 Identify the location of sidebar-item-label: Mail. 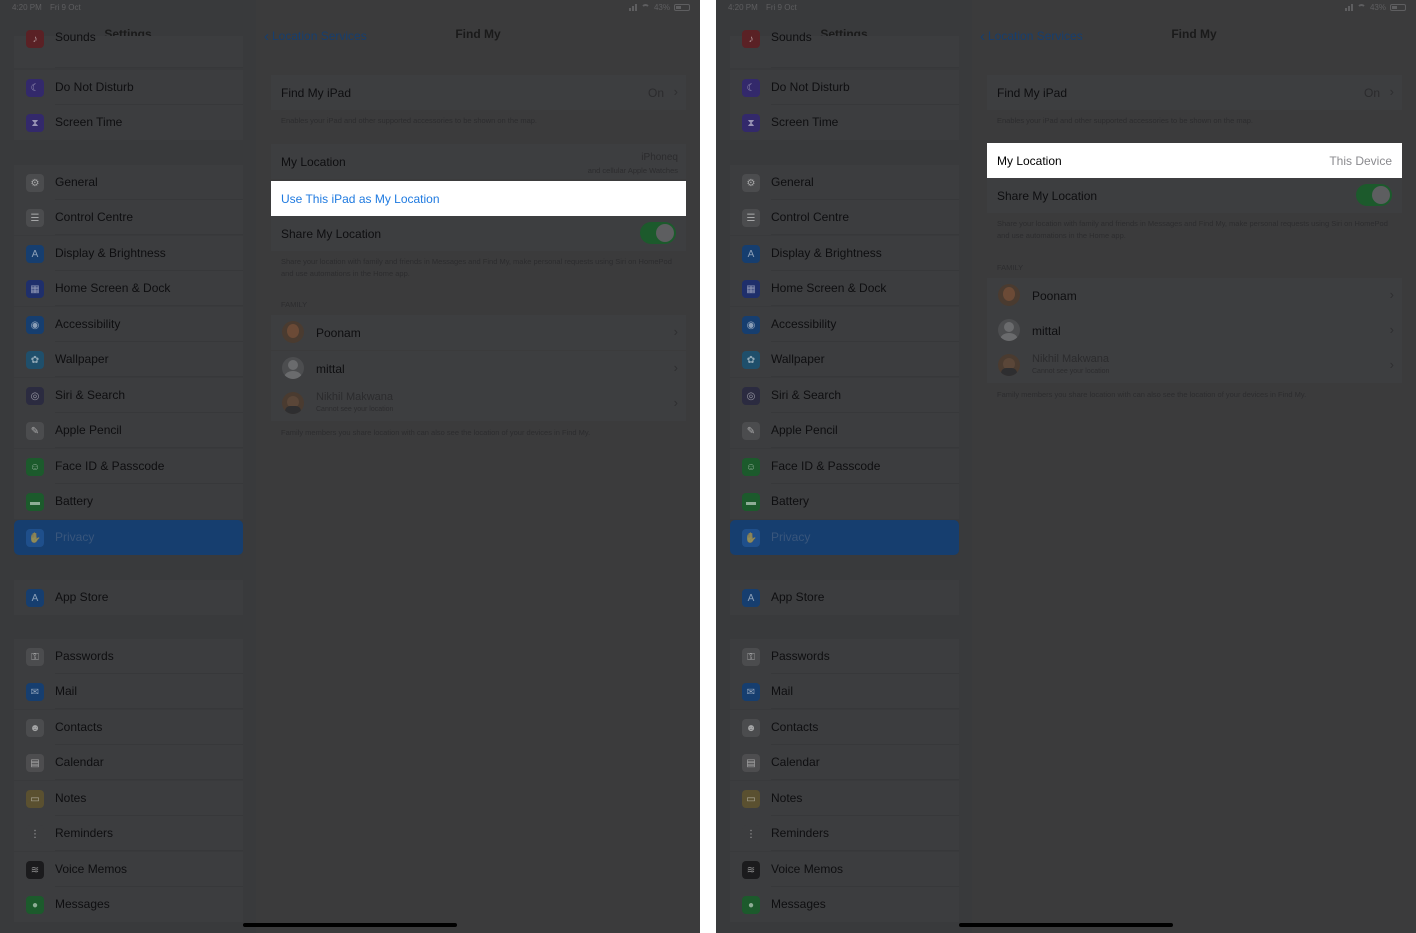
(66, 691).